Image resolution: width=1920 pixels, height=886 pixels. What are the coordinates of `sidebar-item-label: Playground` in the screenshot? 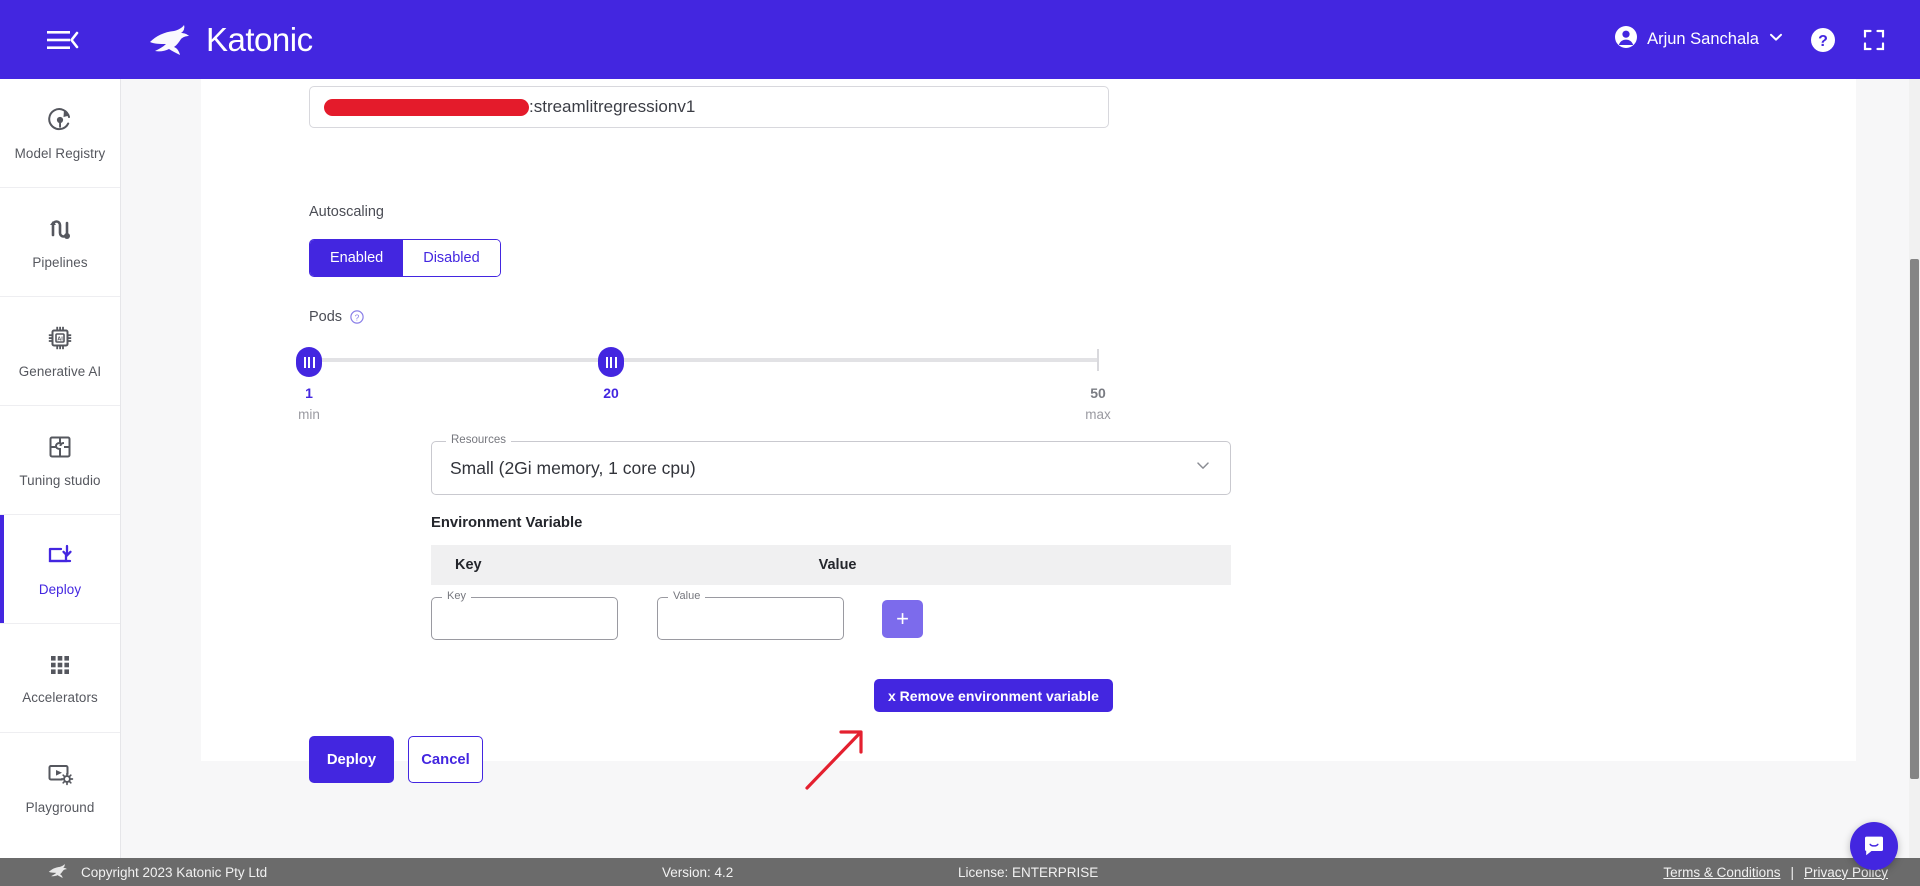 It's located at (60, 807).